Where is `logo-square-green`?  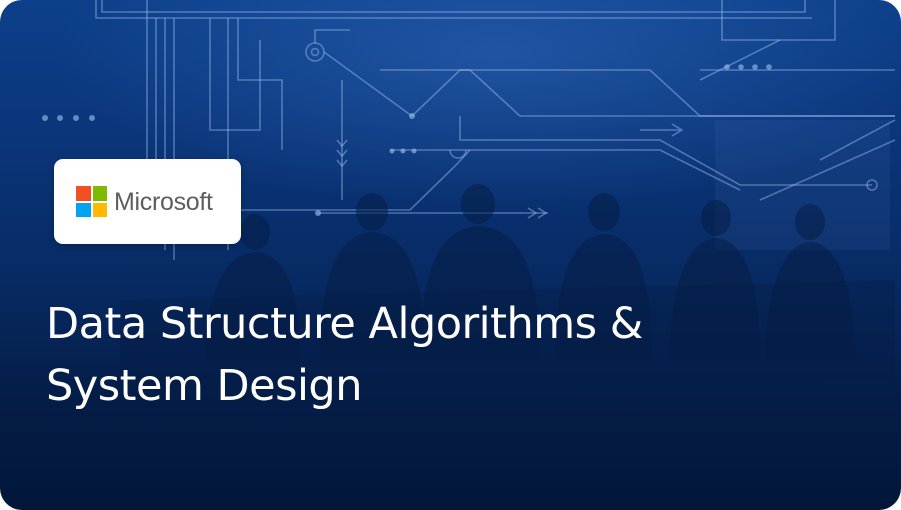
logo-square-green is located at coordinates (99, 193).